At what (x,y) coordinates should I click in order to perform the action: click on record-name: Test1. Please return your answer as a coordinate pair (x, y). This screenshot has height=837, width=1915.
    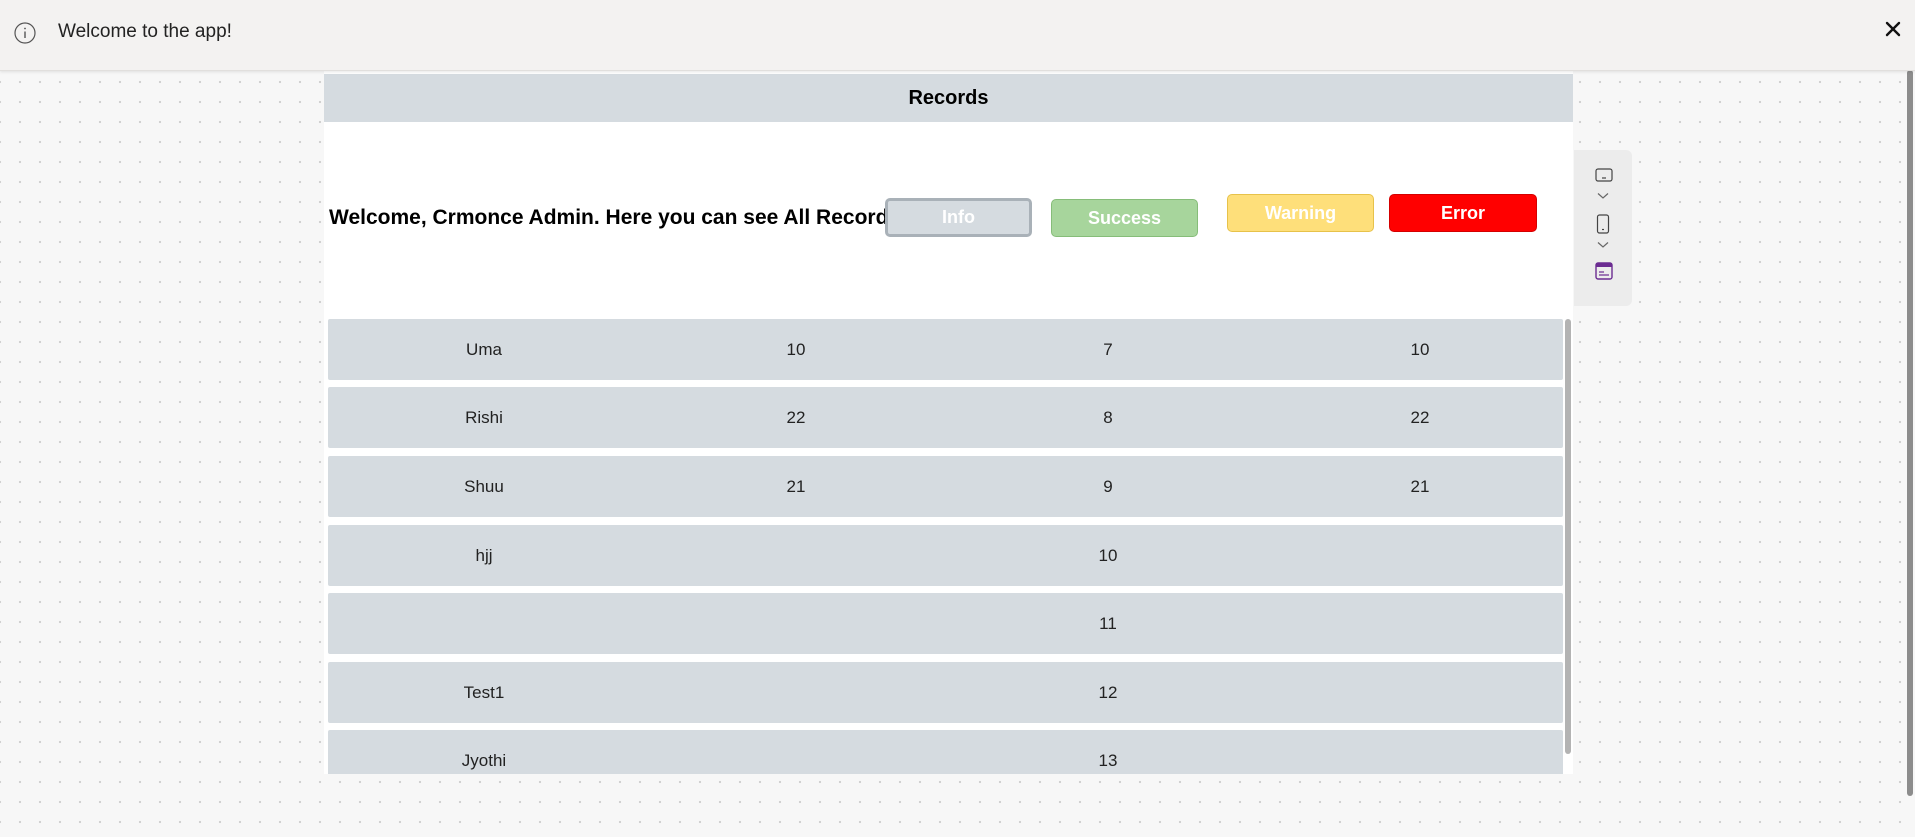
    Looking at the image, I should click on (484, 692).